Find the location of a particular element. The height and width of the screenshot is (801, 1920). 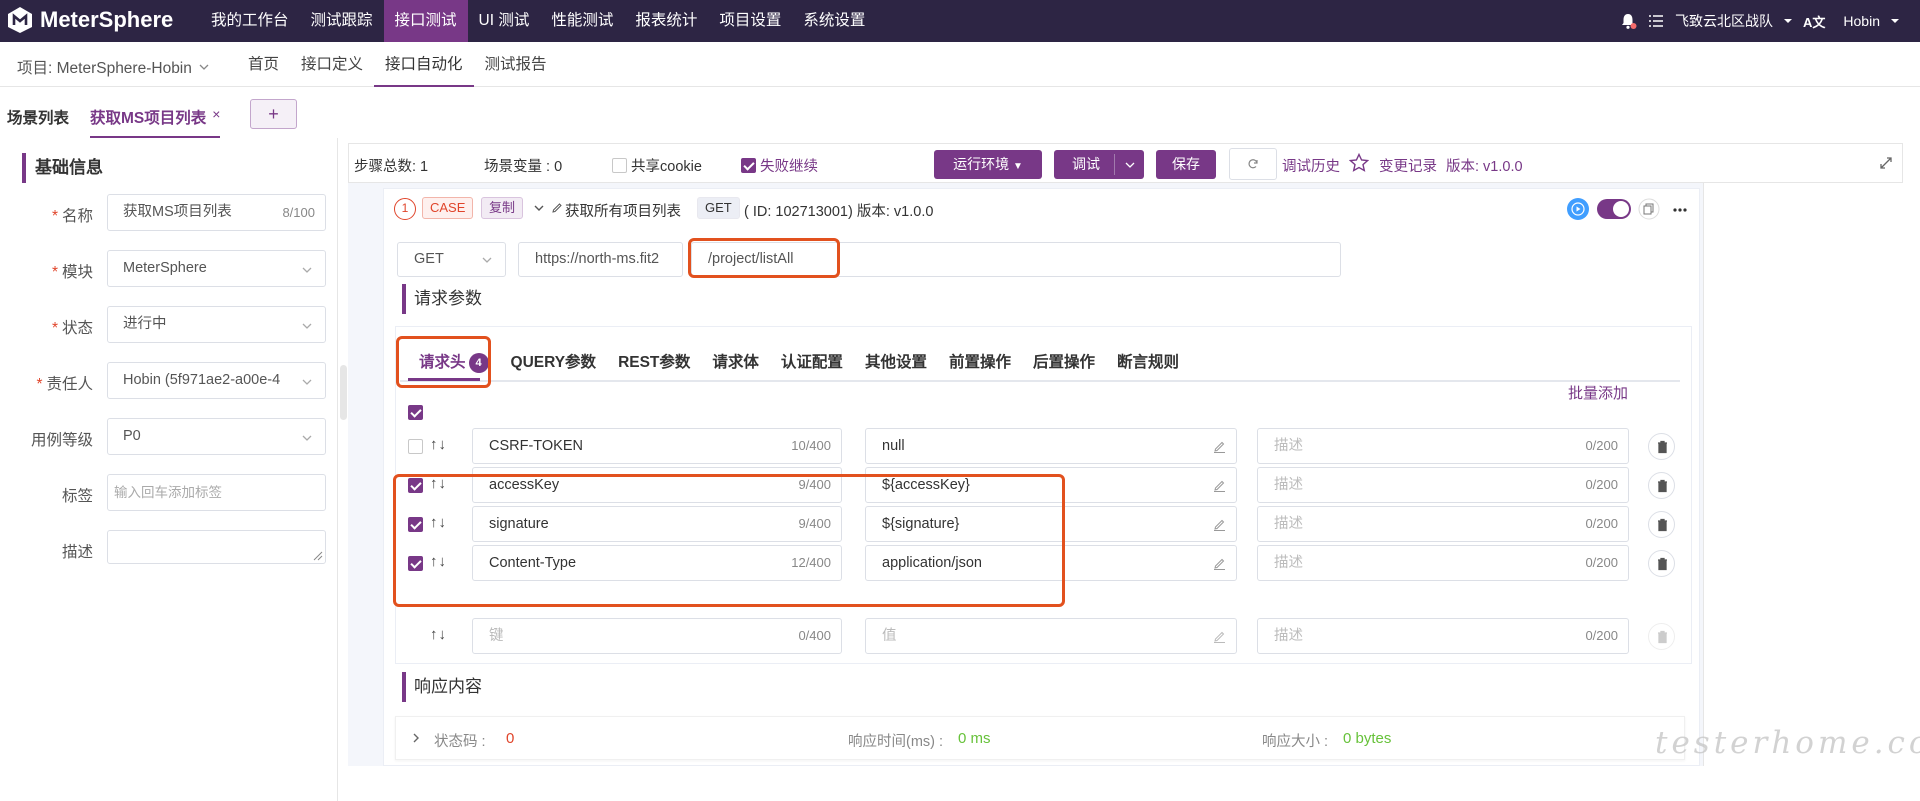

batch-add-link: 批量添加 is located at coordinates (1598, 392).